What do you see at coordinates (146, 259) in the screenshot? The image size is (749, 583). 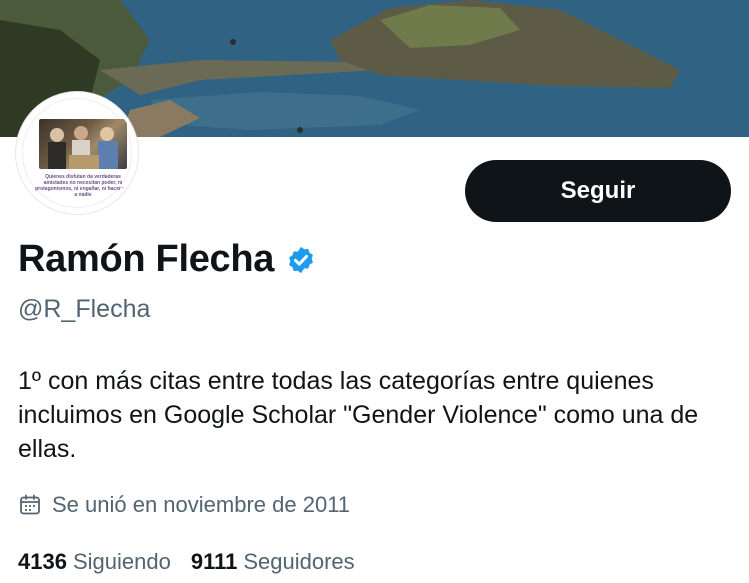 I see `profile-display-name: Ramón Flecha` at bounding box center [146, 259].